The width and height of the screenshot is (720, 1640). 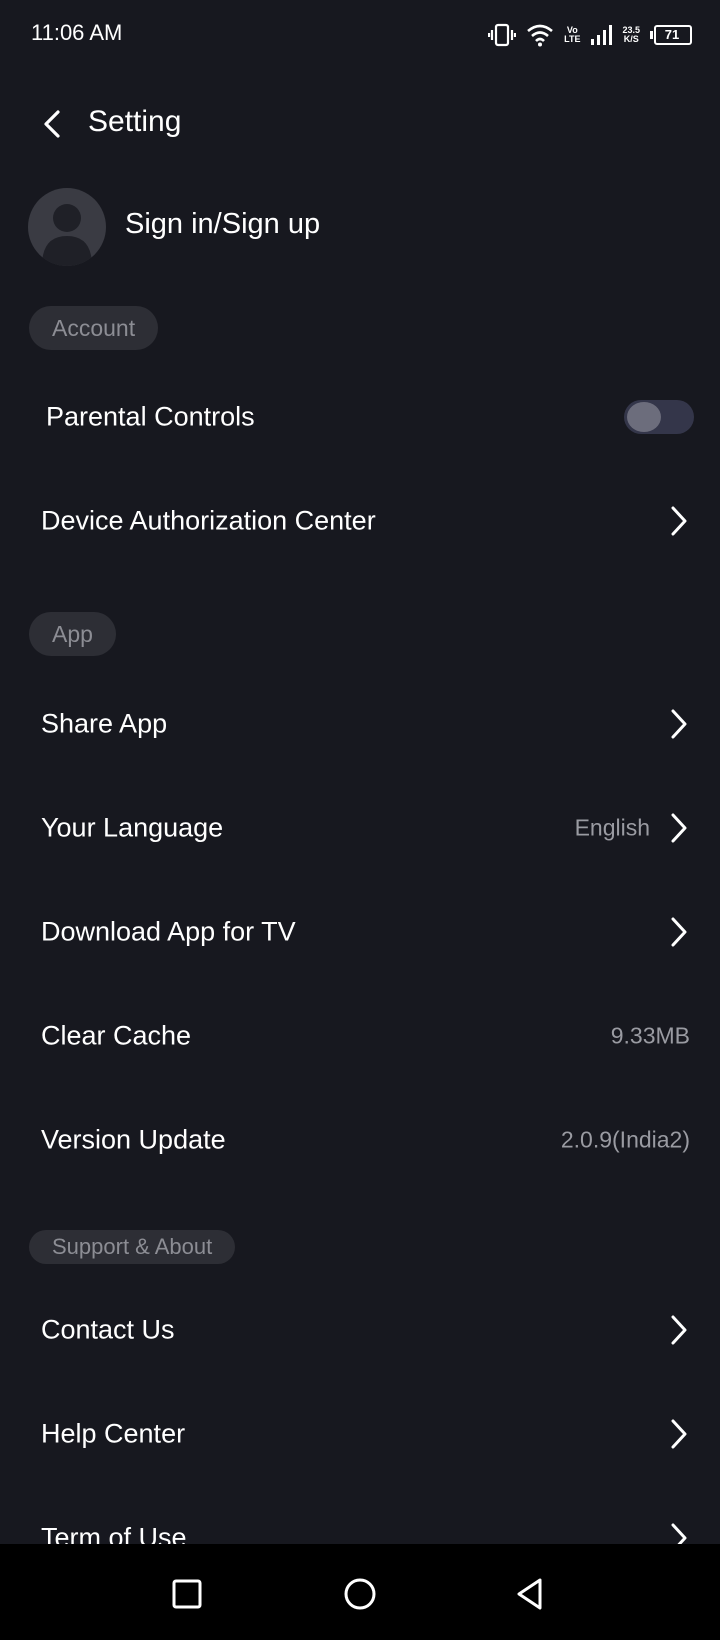 What do you see at coordinates (590, 35) in the screenshot?
I see `status-icons: Vo LTE 23.5 K/S 71` at bounding box center [590, 35].